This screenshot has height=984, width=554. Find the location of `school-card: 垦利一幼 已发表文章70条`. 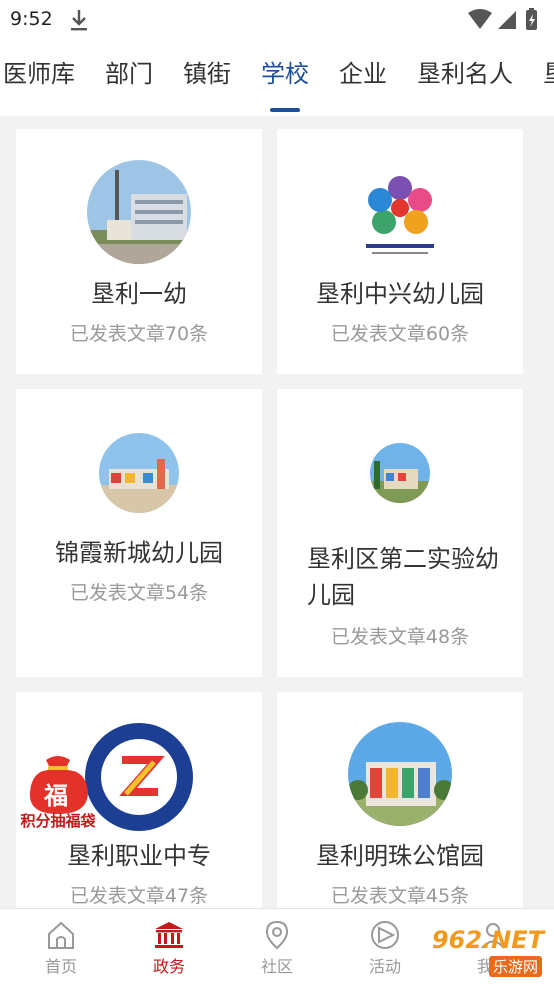

school-card: 垦利一幼 已发表文章70条 is located at coordinates (139, 251).